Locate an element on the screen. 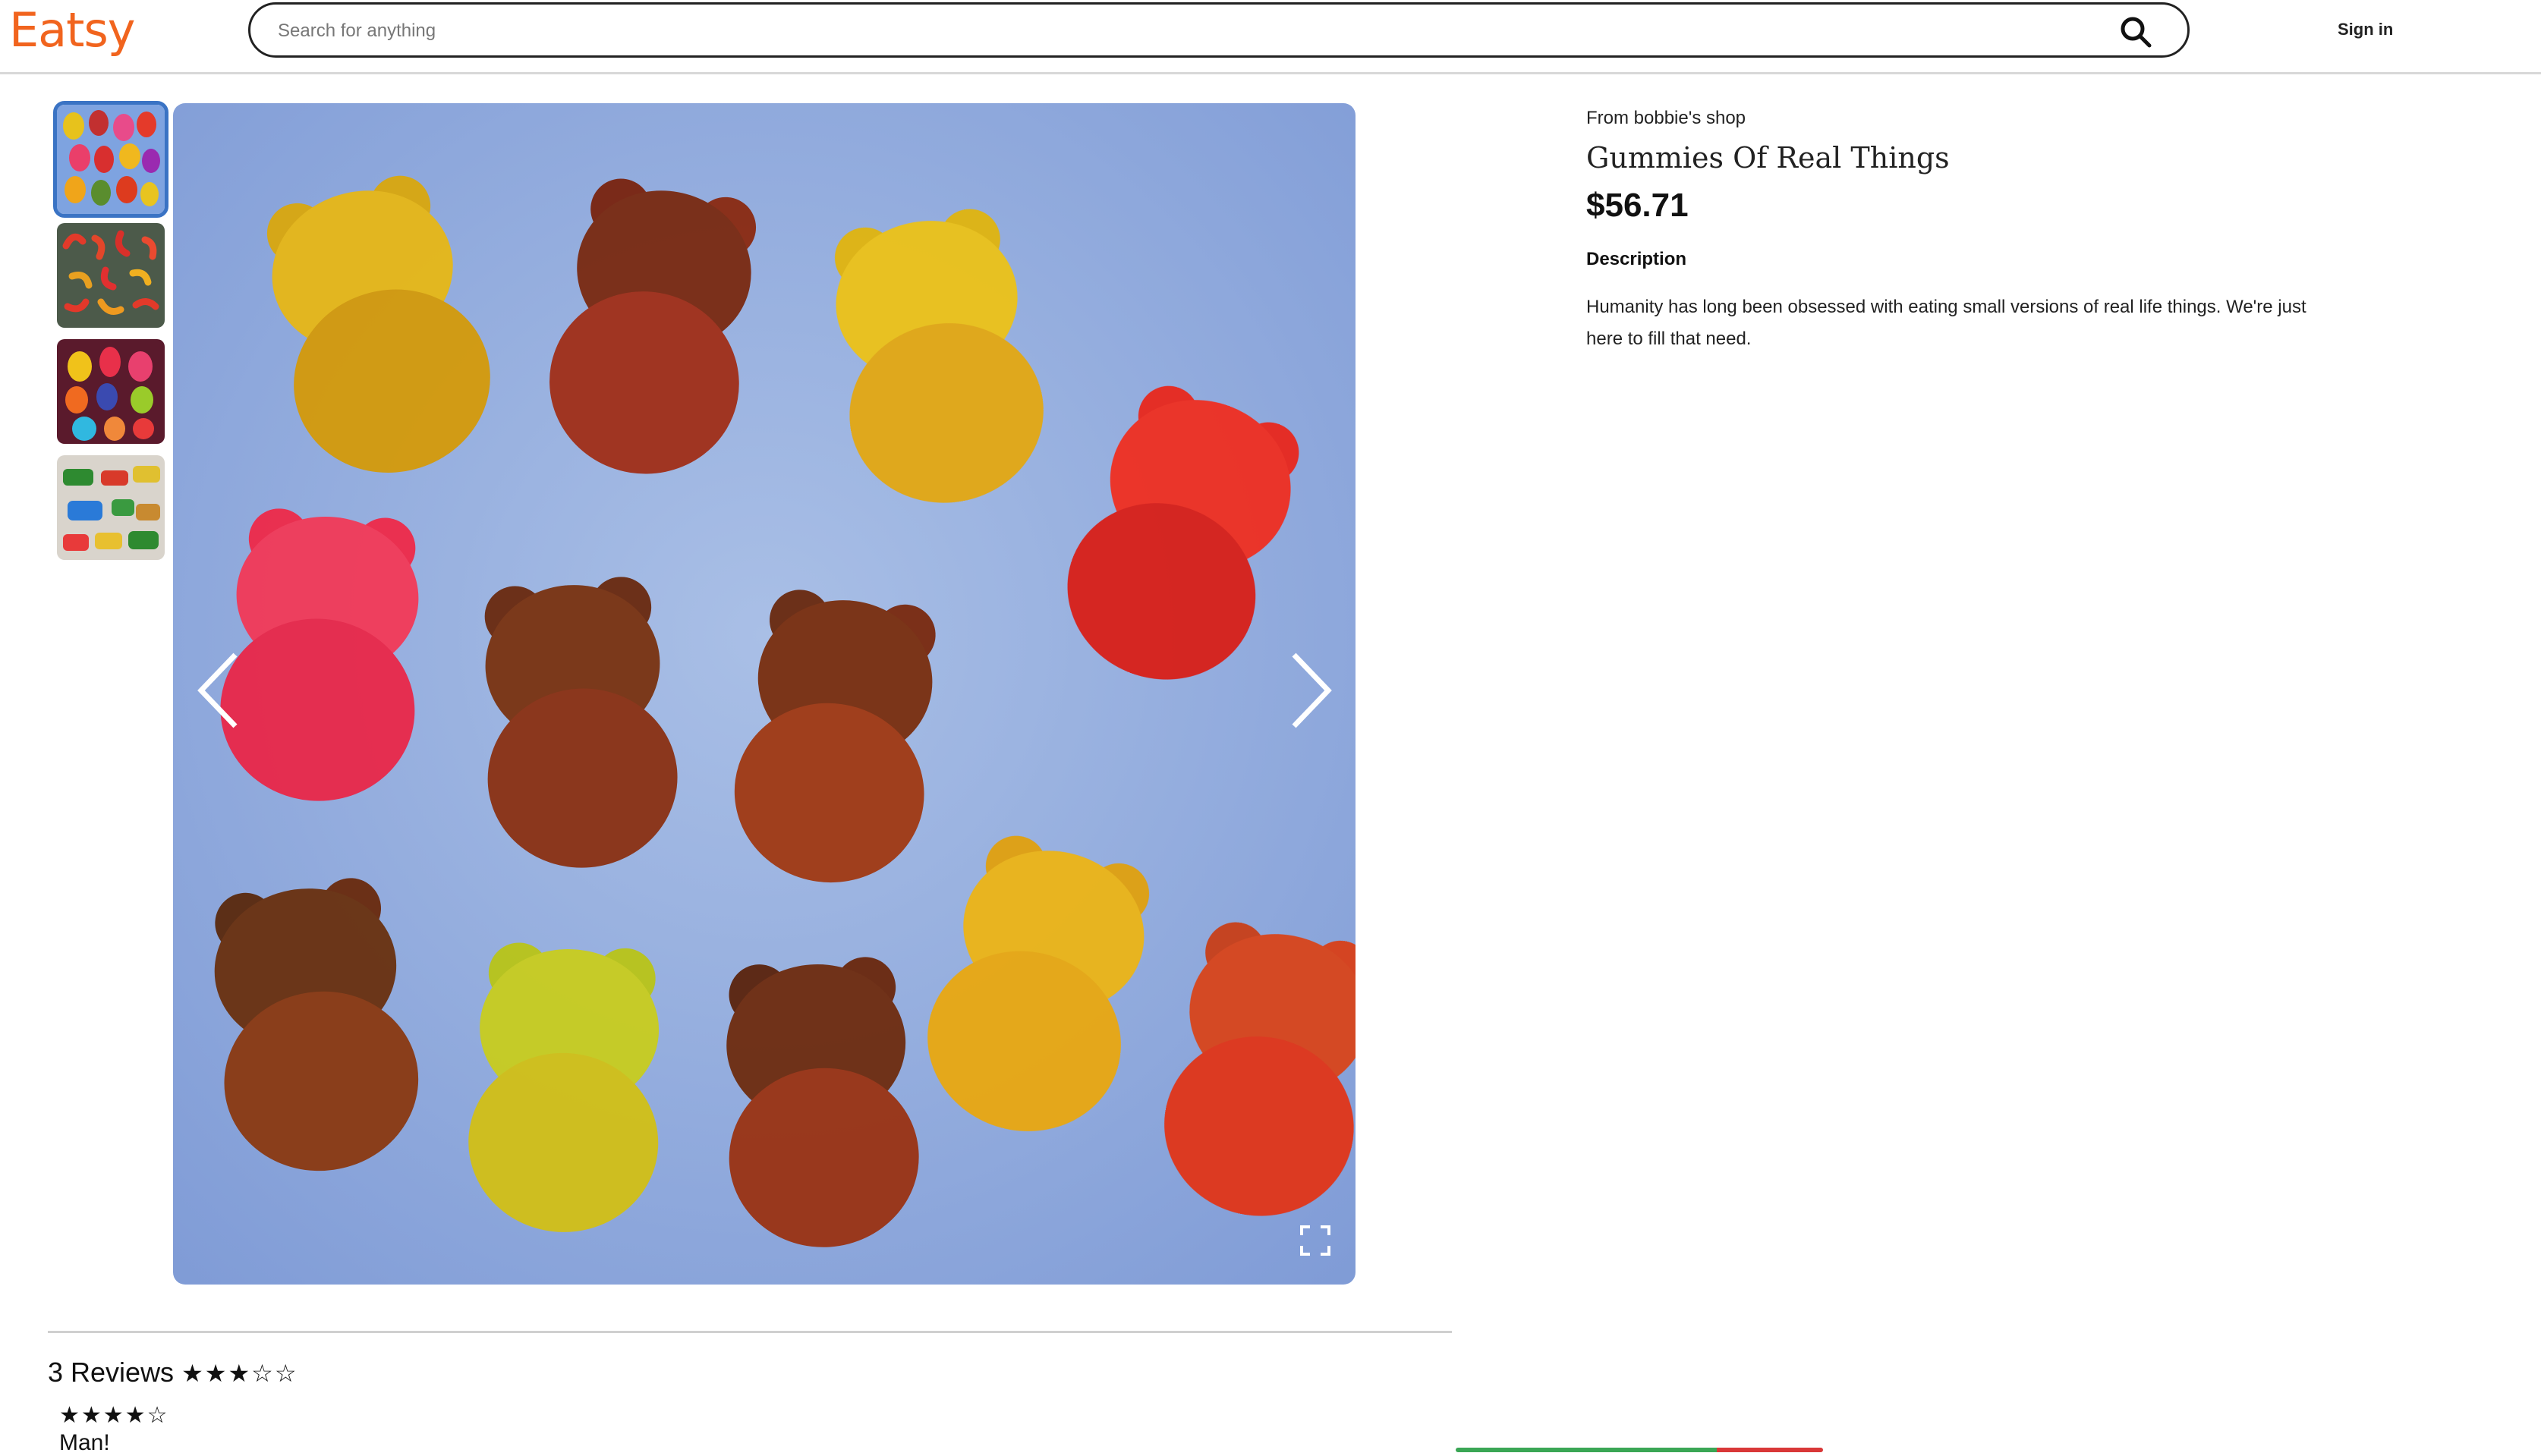  sign-in-link: Sign in is located at coordinates (2365, 29).